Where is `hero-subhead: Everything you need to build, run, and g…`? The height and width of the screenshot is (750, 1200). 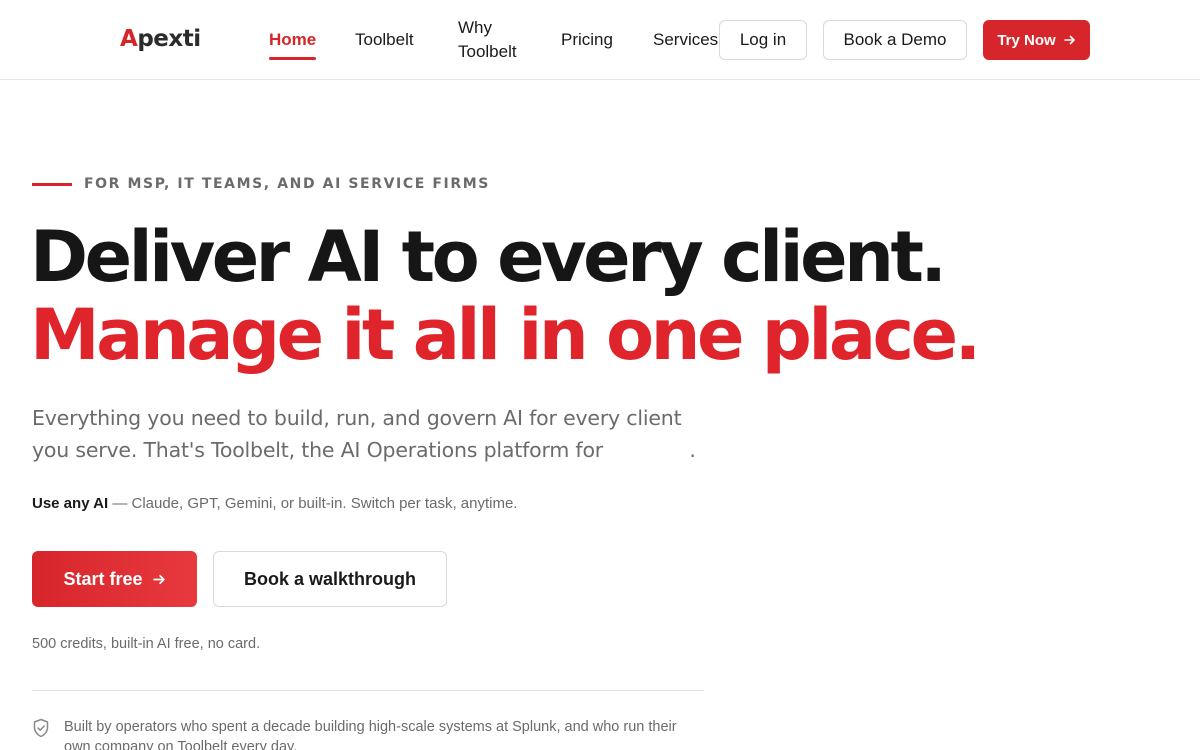 hero-subhead: Everything you need to build, run, and g… is located at coordinates (372, 434).